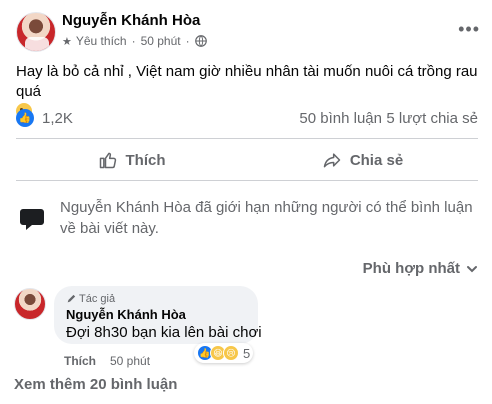 This screenshot has width=492, height=404. What do you see at coordinates (164, 332) in the screenshot?
I see `comment-text: Đợi 8h30 bạn kia lên bài chơi` at bounding box center [164, 332].